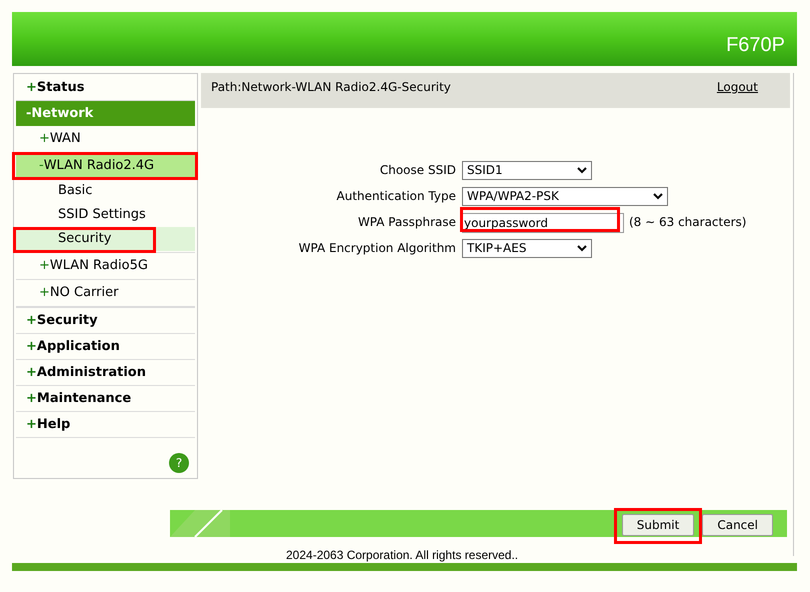 The width and height of the screenshot is (810, 592). Describe the element at coordinates (105, 398) in the screenshot. I see `sidebar-section: +Maintenance` at that location.